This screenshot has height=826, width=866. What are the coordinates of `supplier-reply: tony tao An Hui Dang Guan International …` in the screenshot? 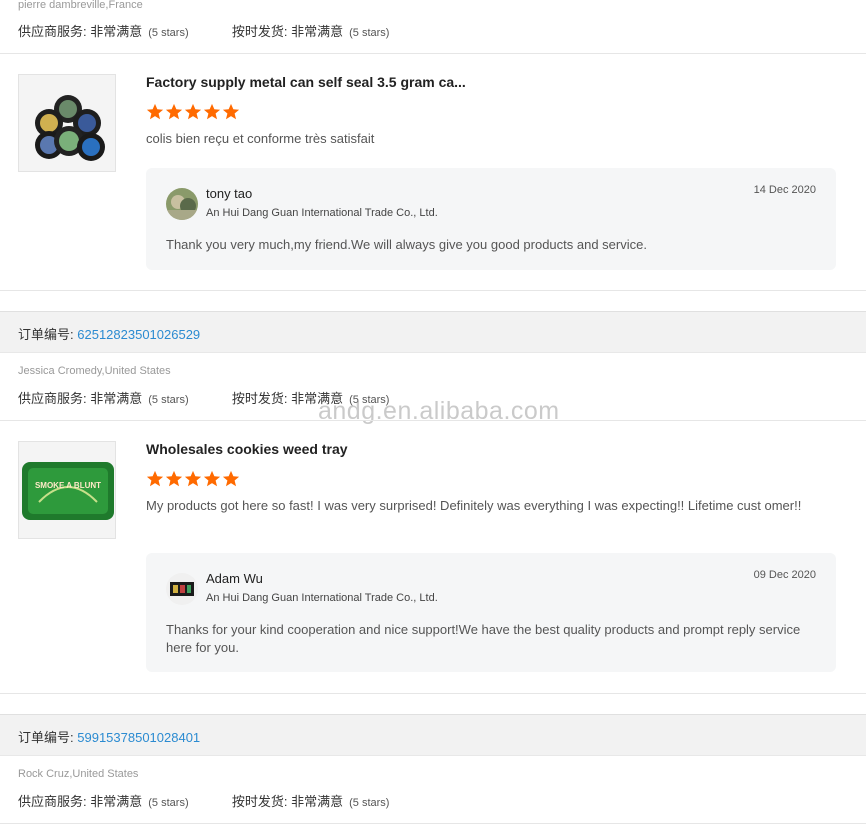 It's located at (491, 219).